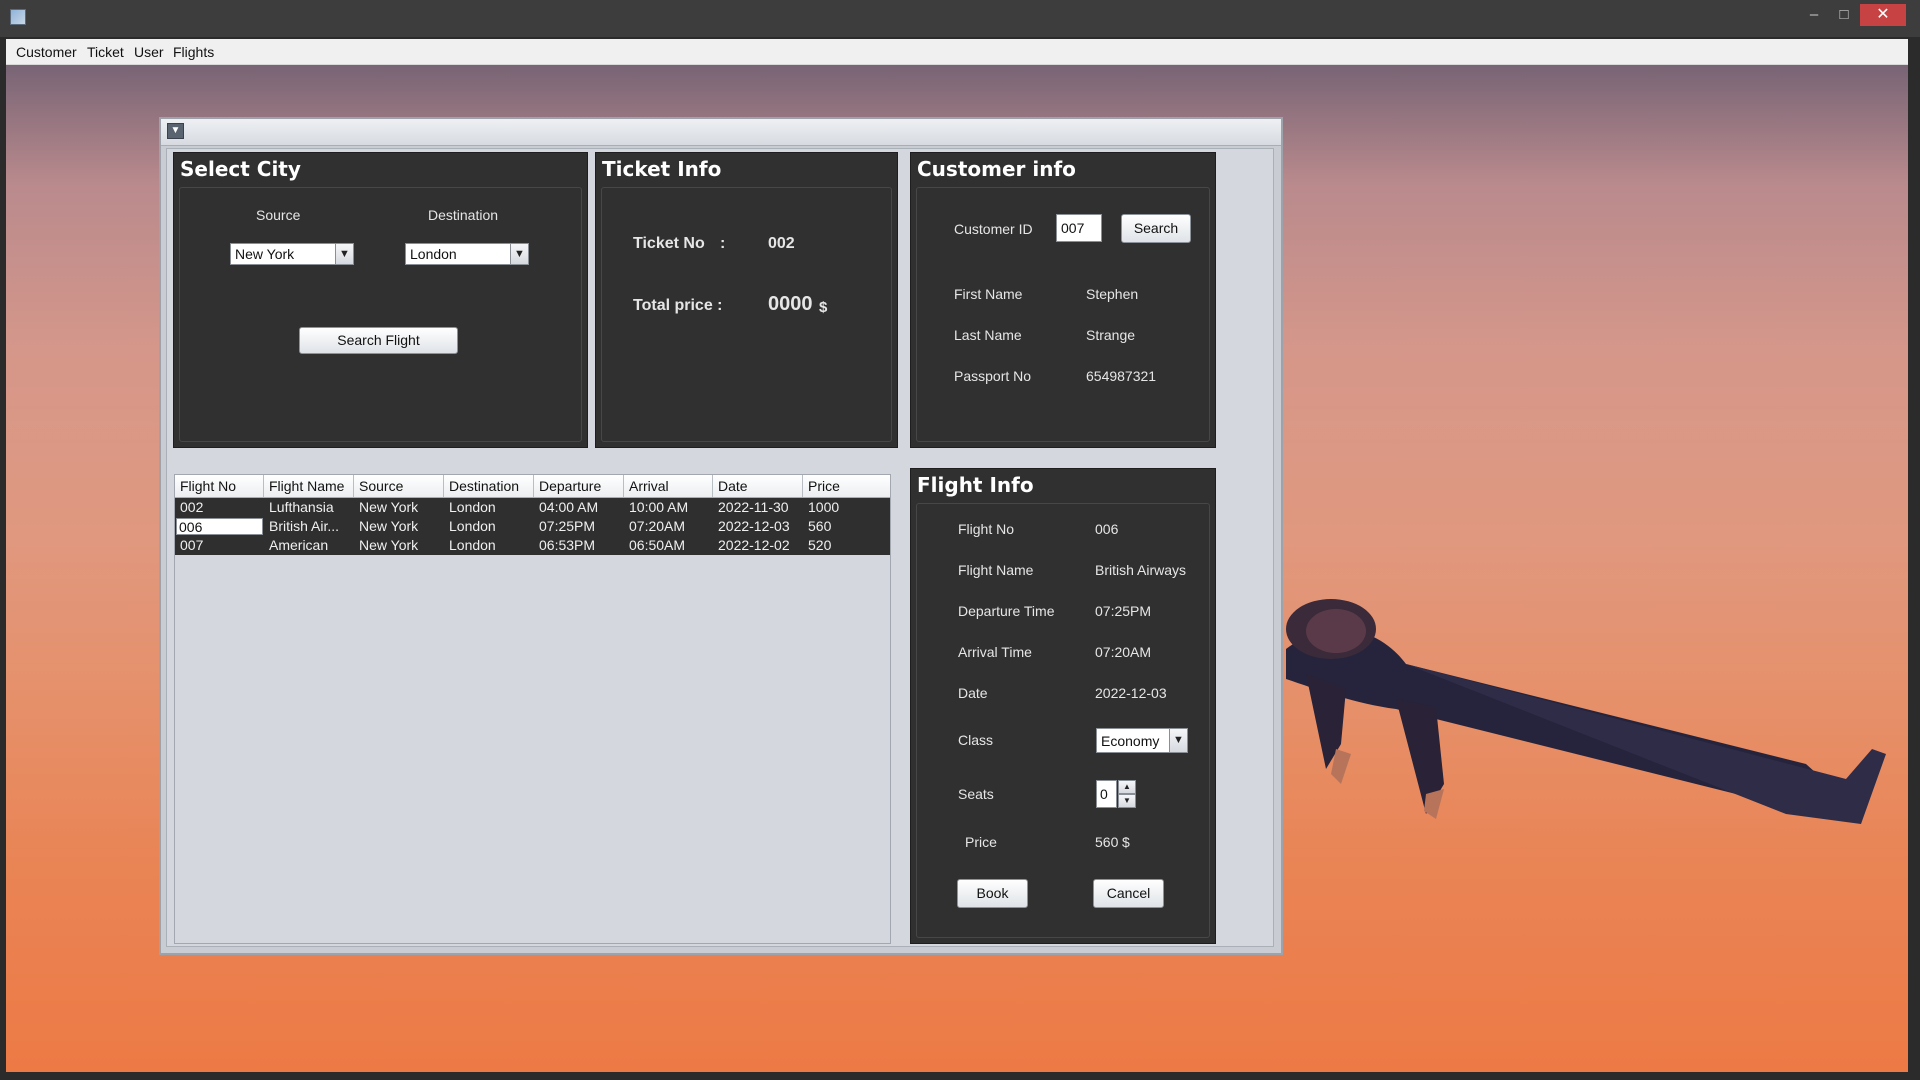 The width and height of the screenshot is (1920, 1080). What do you see at coordinates (1127, 787) in the screenshot?
I see `spinner-up-icon: ▲` at bounding box center [1127, 787].